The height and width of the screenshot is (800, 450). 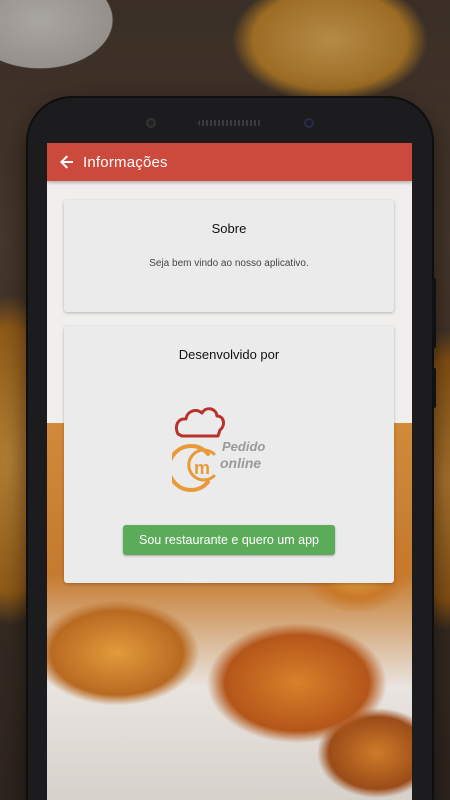 What do you see at coordinates (309, 123) in the screenshot?
I see `front-camera` at bounding box center [309, 123].